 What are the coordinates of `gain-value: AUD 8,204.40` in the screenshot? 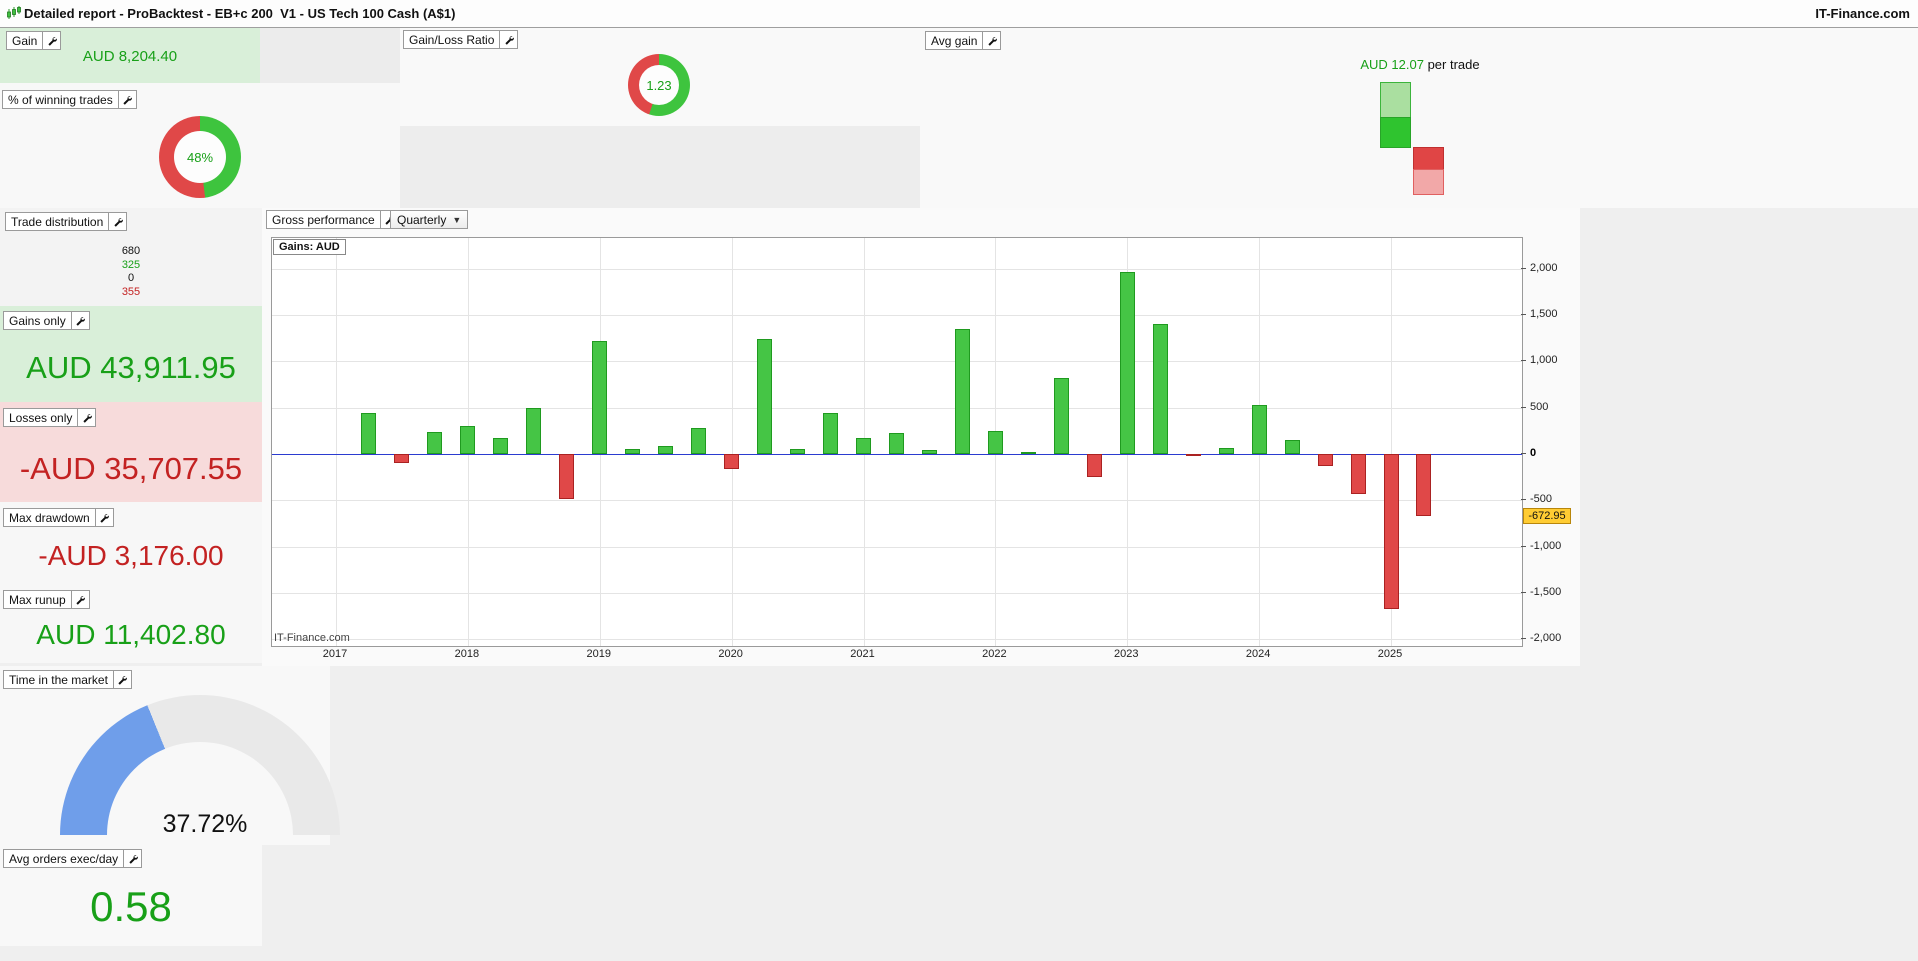 It's located at (130, 56).